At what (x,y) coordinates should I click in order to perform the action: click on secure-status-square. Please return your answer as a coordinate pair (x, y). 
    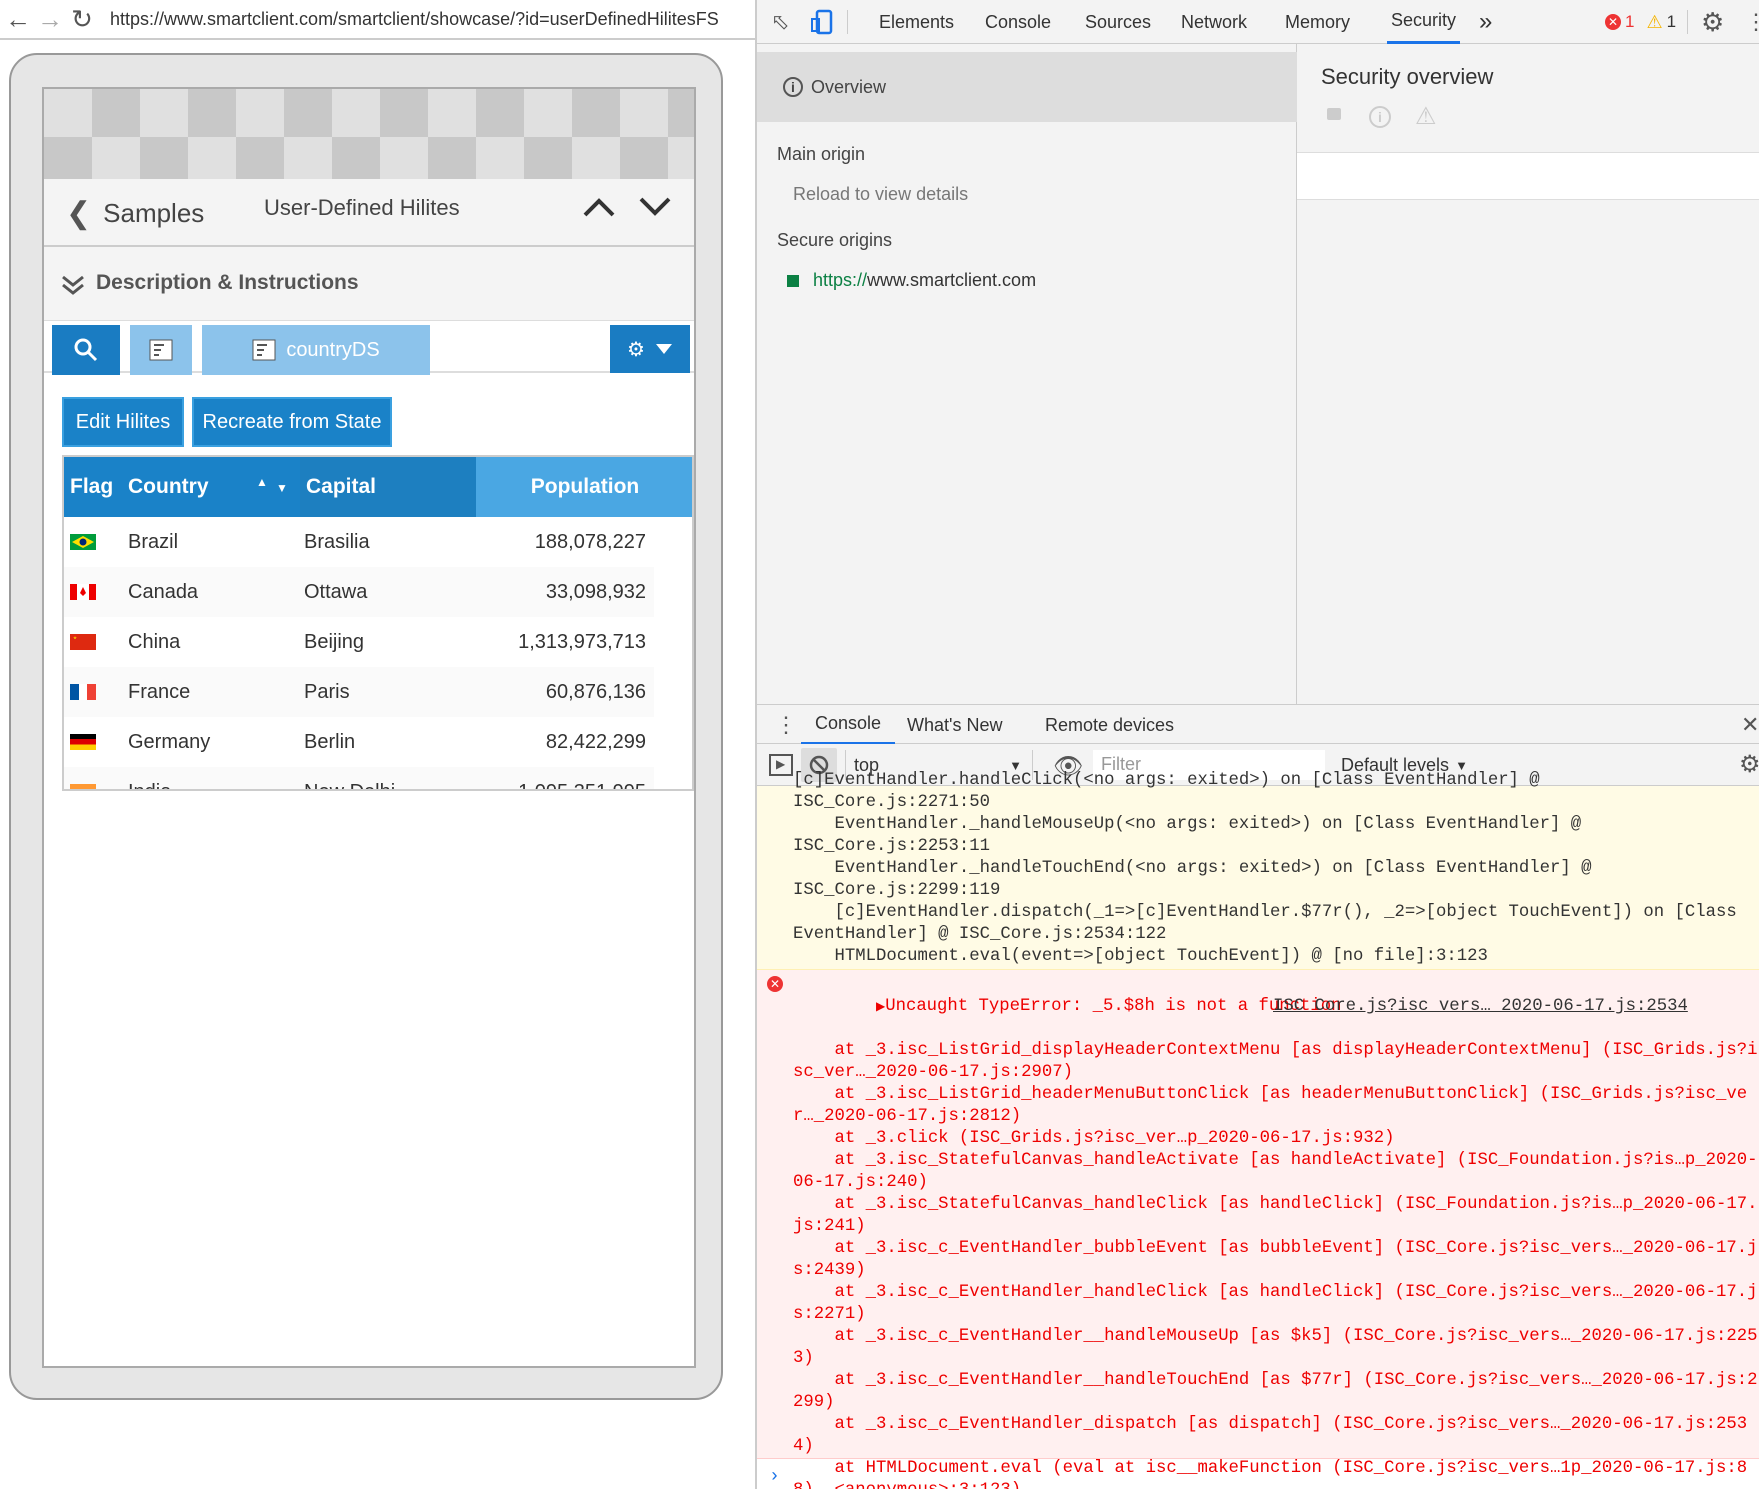
    Looking at the image, I should click on (793, 280).